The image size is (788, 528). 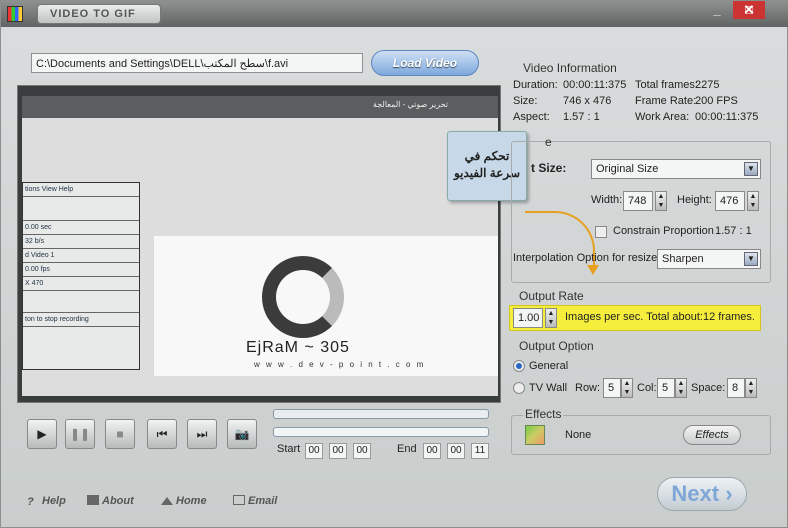 What do you see at coordinates (167, 501) in the screenshot?
I see `home-icon` at bounding box center [167, 501].